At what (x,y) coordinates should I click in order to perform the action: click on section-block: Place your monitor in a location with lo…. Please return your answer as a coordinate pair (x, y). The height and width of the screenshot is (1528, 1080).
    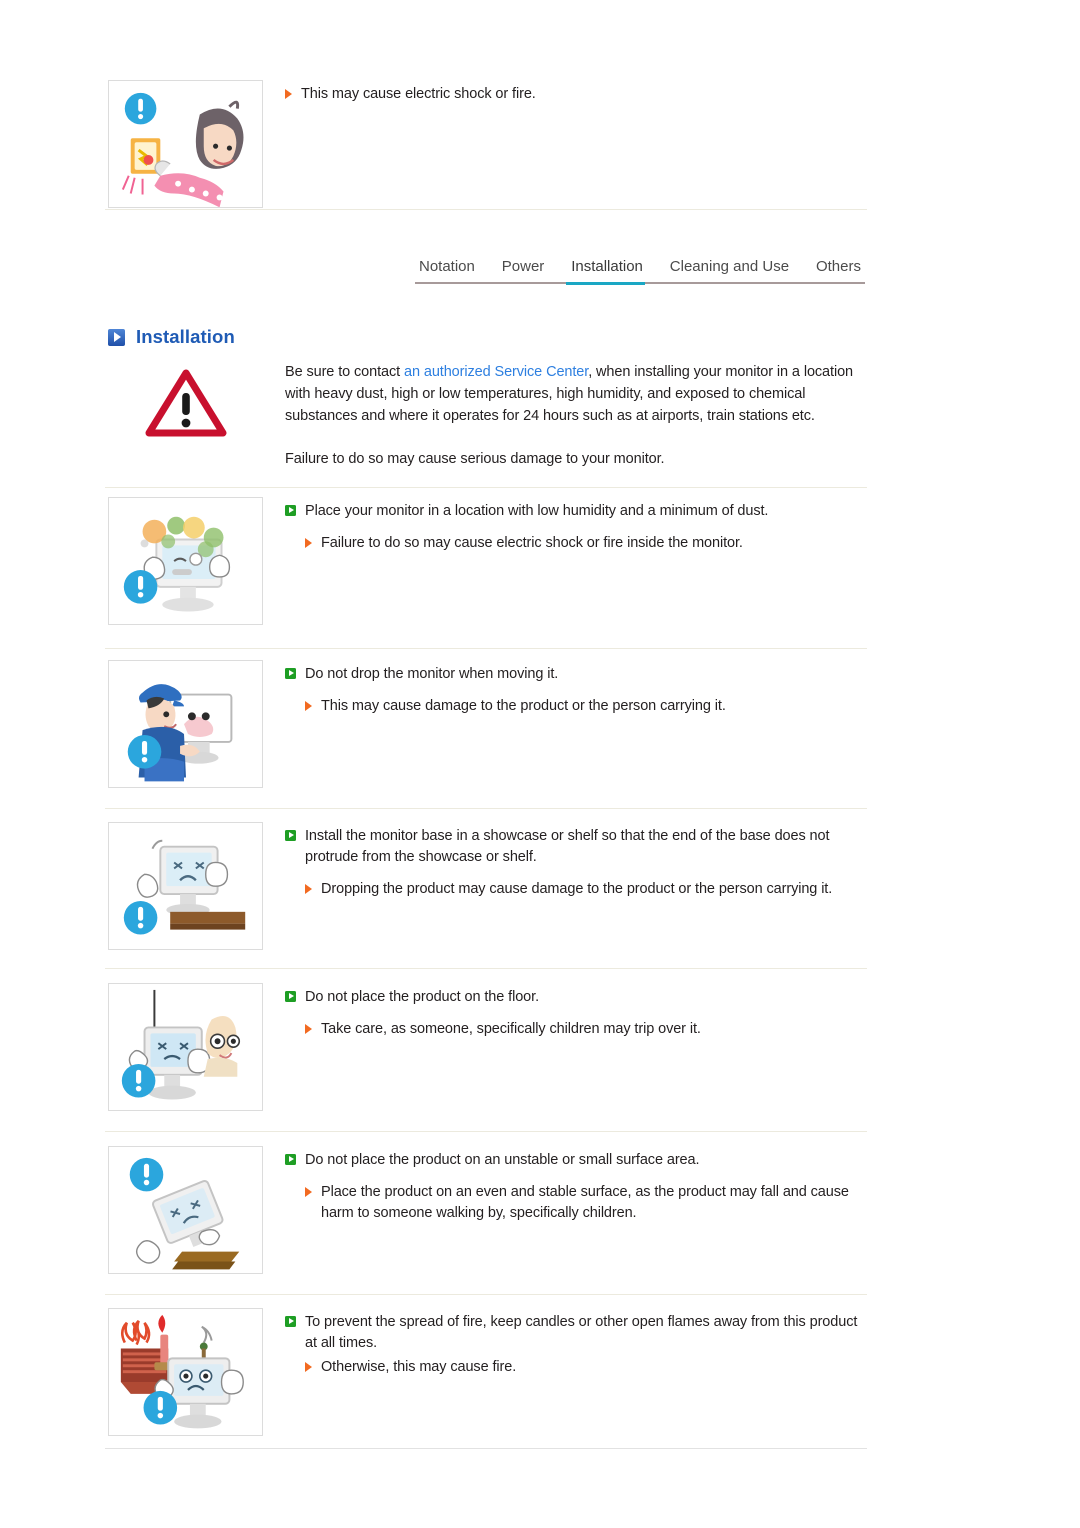
    Looking at the image, I should click on (488, 561).